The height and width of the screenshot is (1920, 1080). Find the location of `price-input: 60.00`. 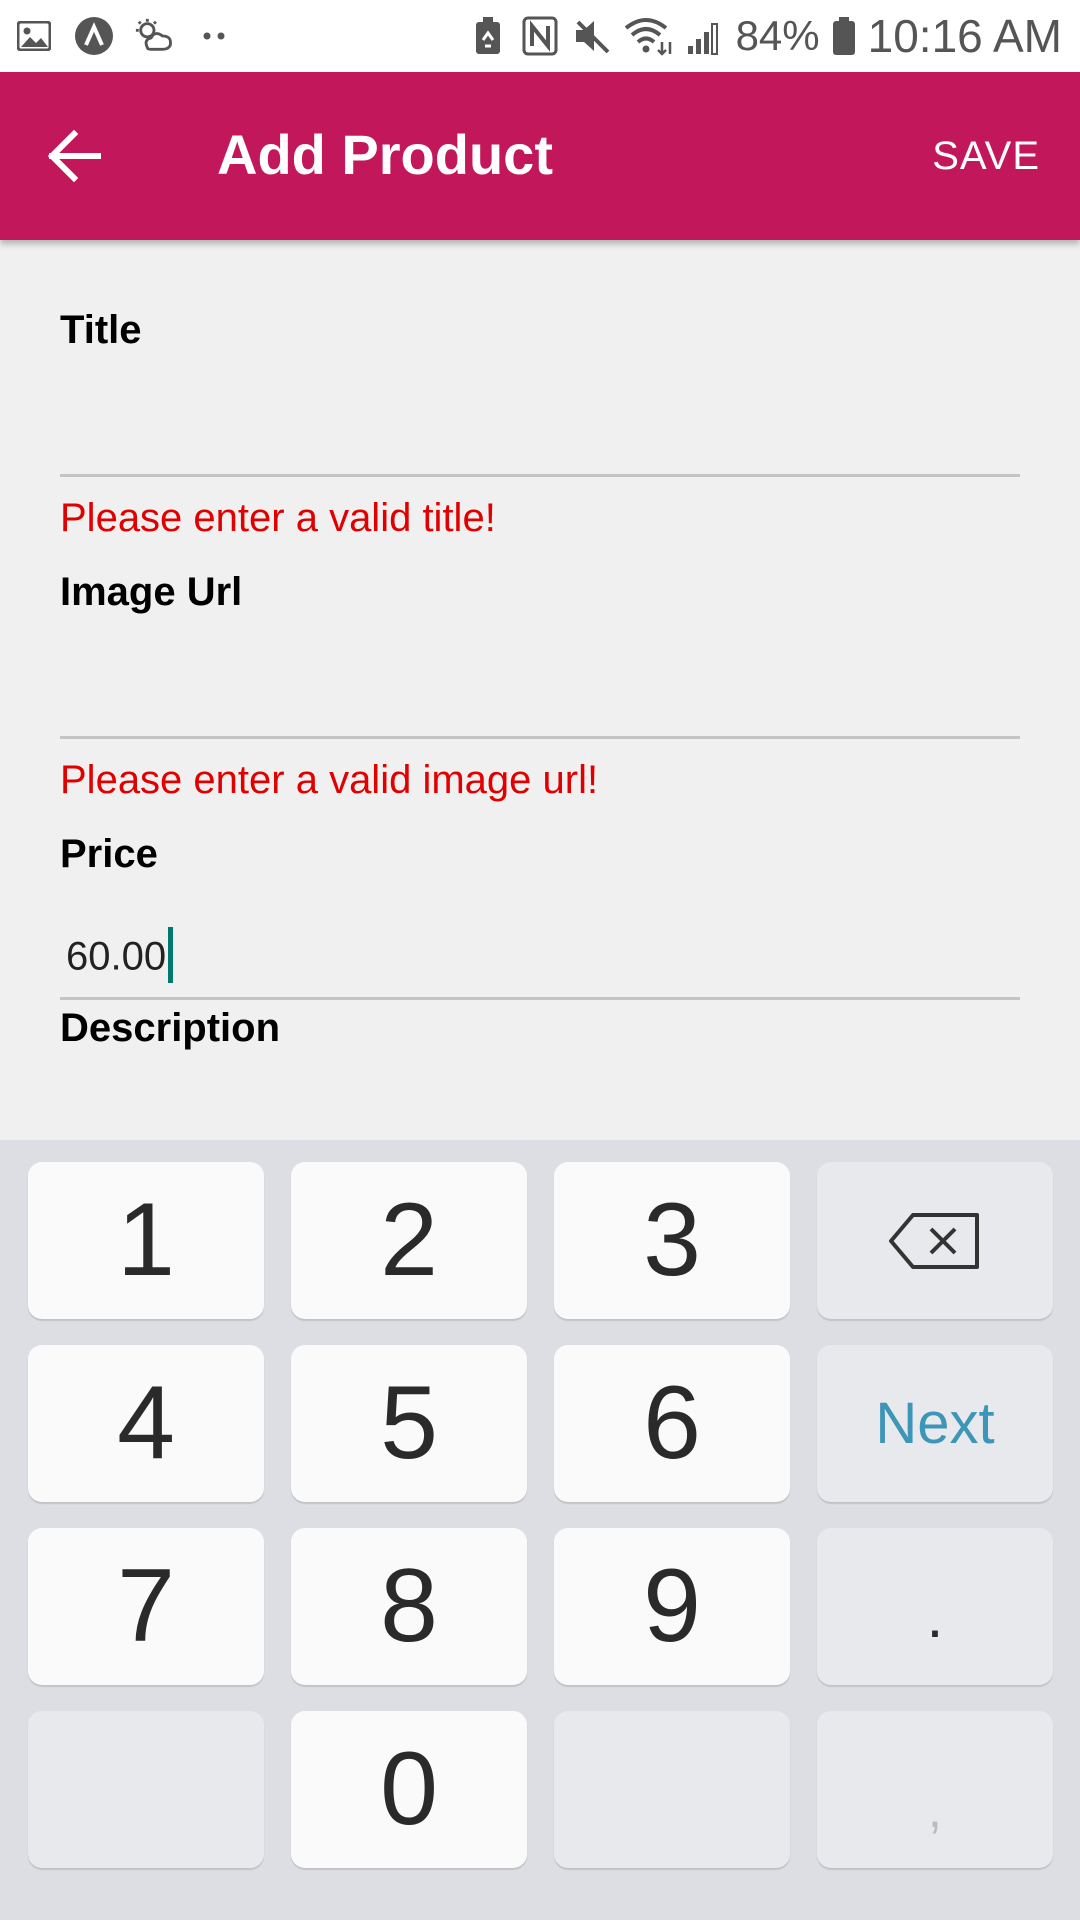

price-input: 60.00 is located at coordinates (540, 958).